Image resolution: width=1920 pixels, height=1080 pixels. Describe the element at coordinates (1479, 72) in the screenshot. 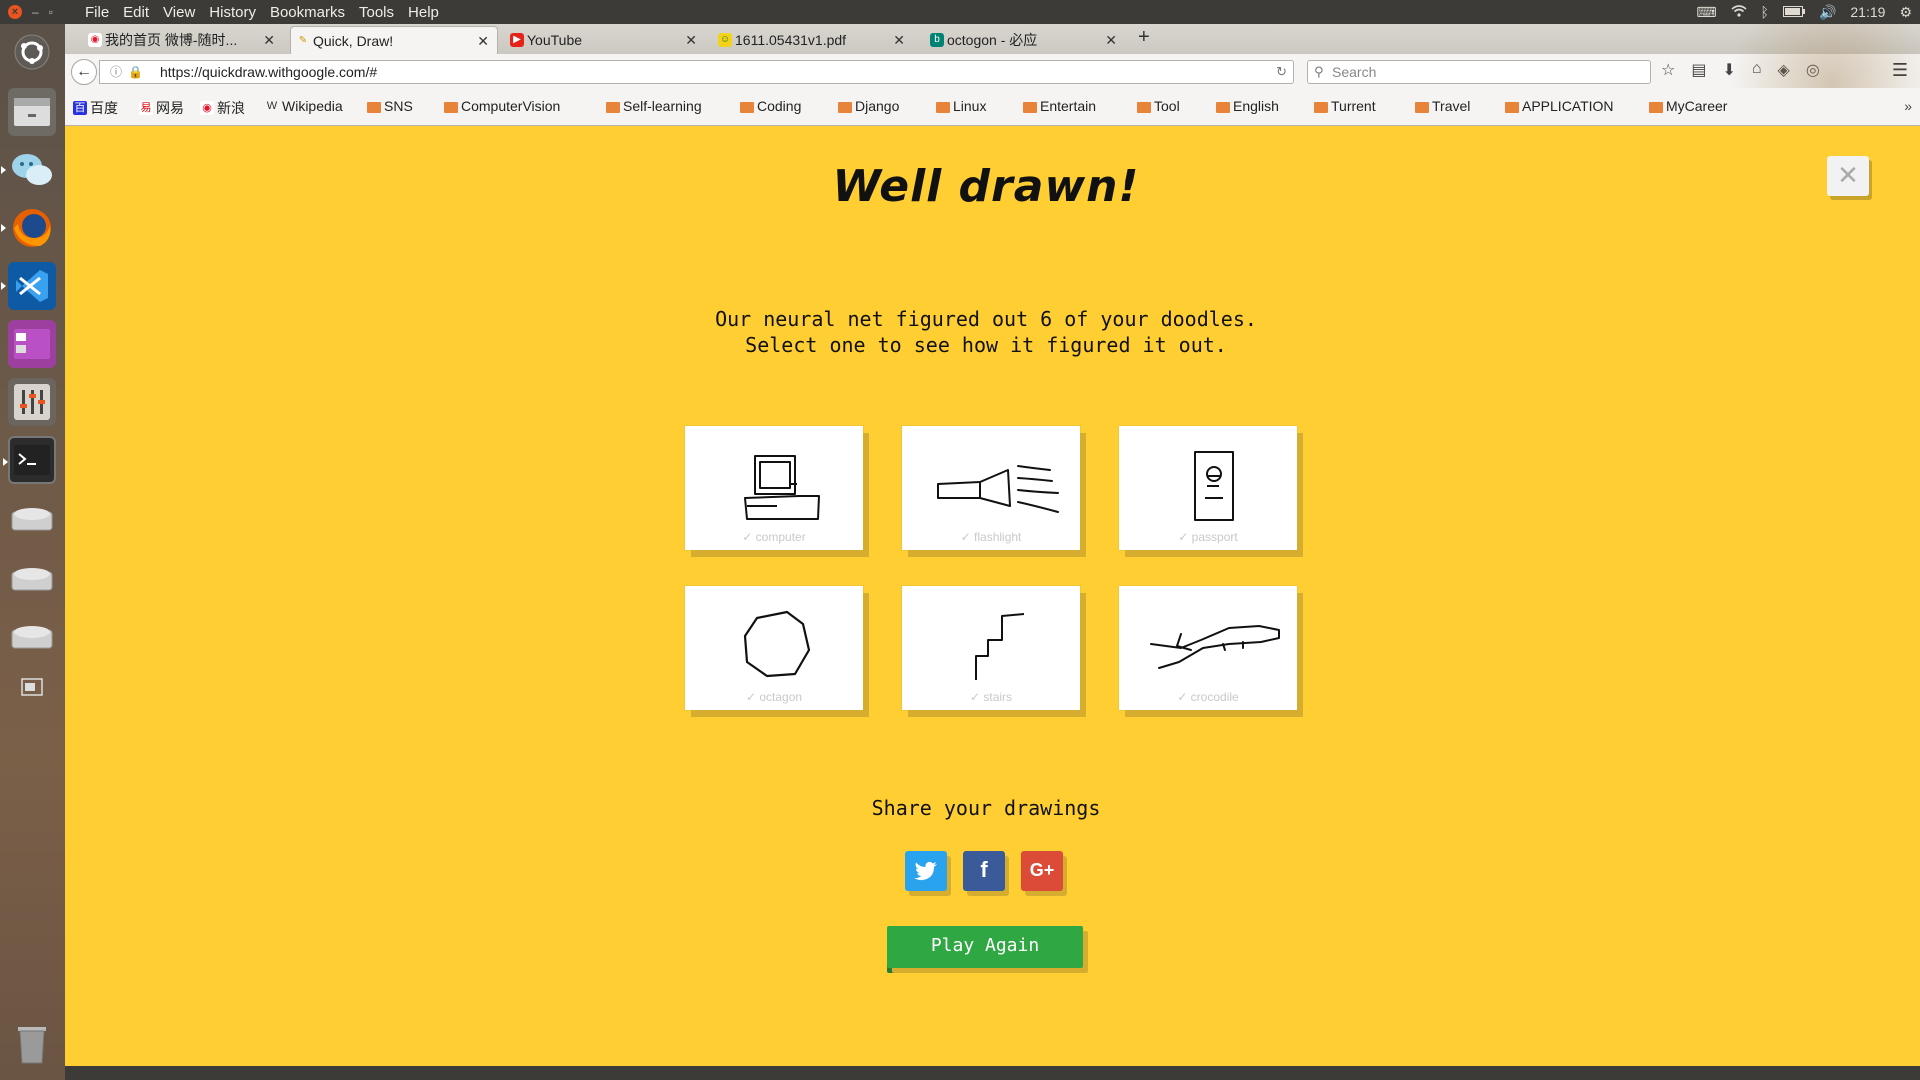

I see `search-input: ⚲ Search` at that location.